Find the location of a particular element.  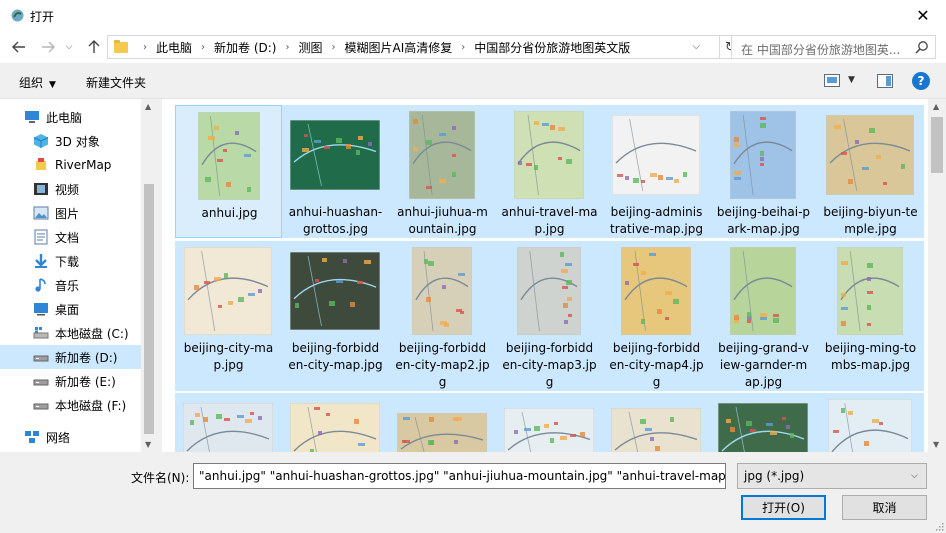

file-name-line: beijing-adminis is located at coordinates (656, 212).